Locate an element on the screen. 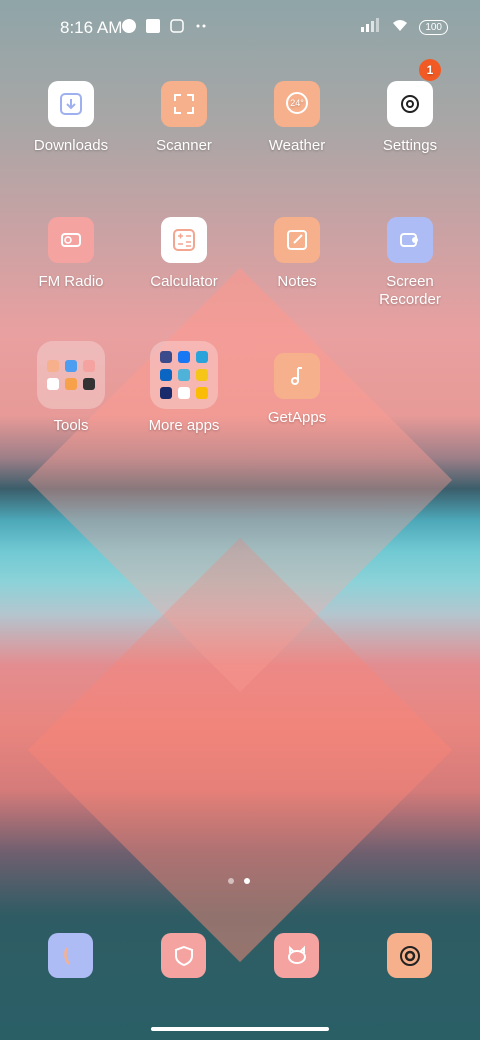 The width and height of the screenshot is (480, 1040). downloads-icon is located at coordinates (71, 104).